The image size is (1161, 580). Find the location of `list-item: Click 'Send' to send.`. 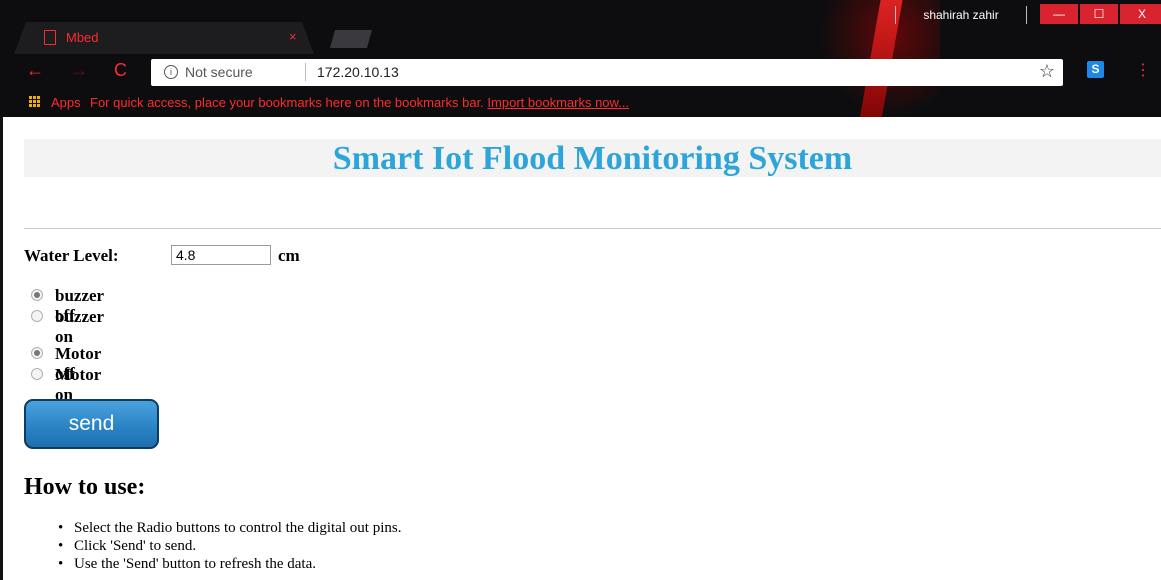

list-item: Click 'Send' to send. is located at coordinates (229, 546).